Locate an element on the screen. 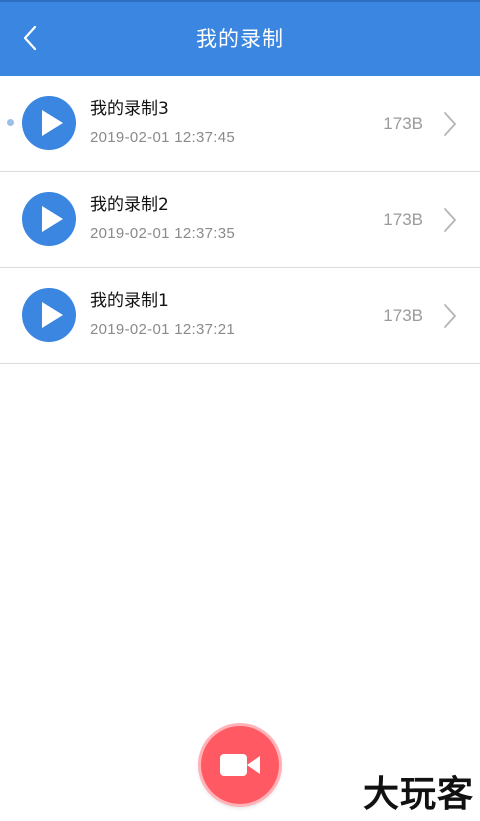 Image resolution: width=480 pixels, height=821 pixels. recording-datetime: 2019-02-01 12:37:21 is located at coordinates (162, 329).